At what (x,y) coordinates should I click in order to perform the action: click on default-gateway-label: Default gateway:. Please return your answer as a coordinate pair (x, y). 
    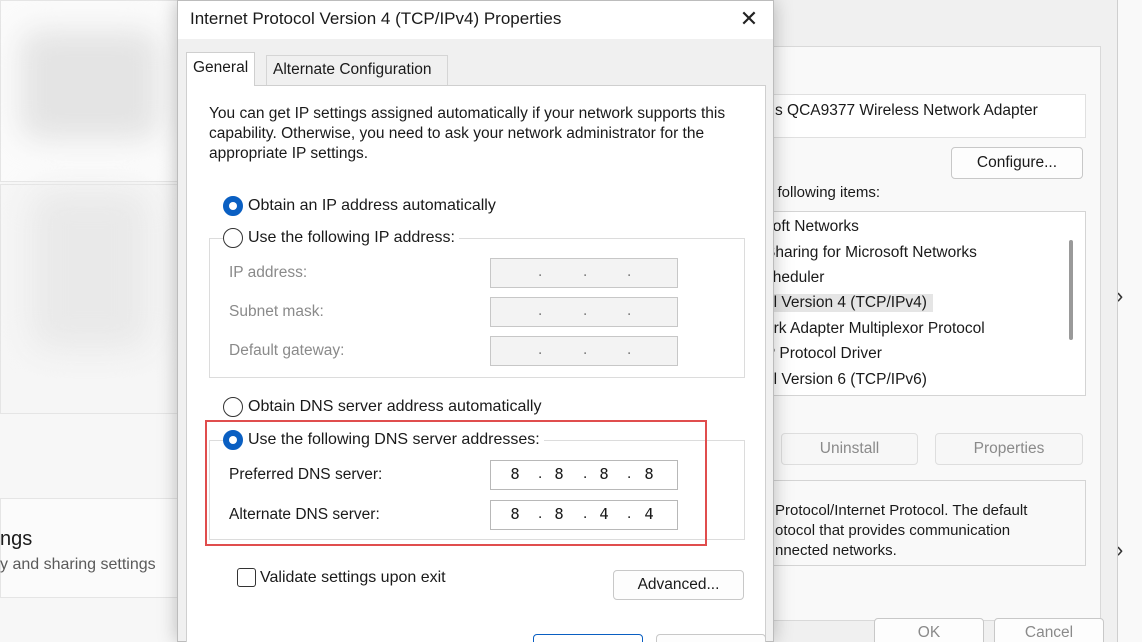
    Looking at the image, I should click on (287, 350).